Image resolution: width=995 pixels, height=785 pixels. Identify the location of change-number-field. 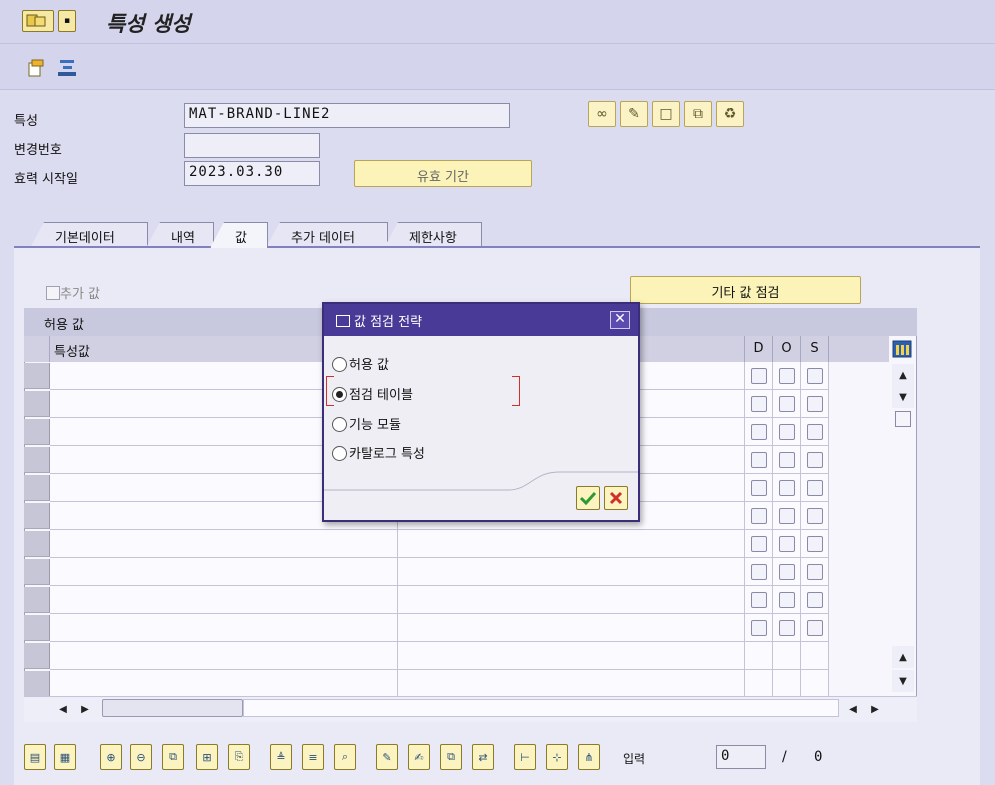
(252, 145).